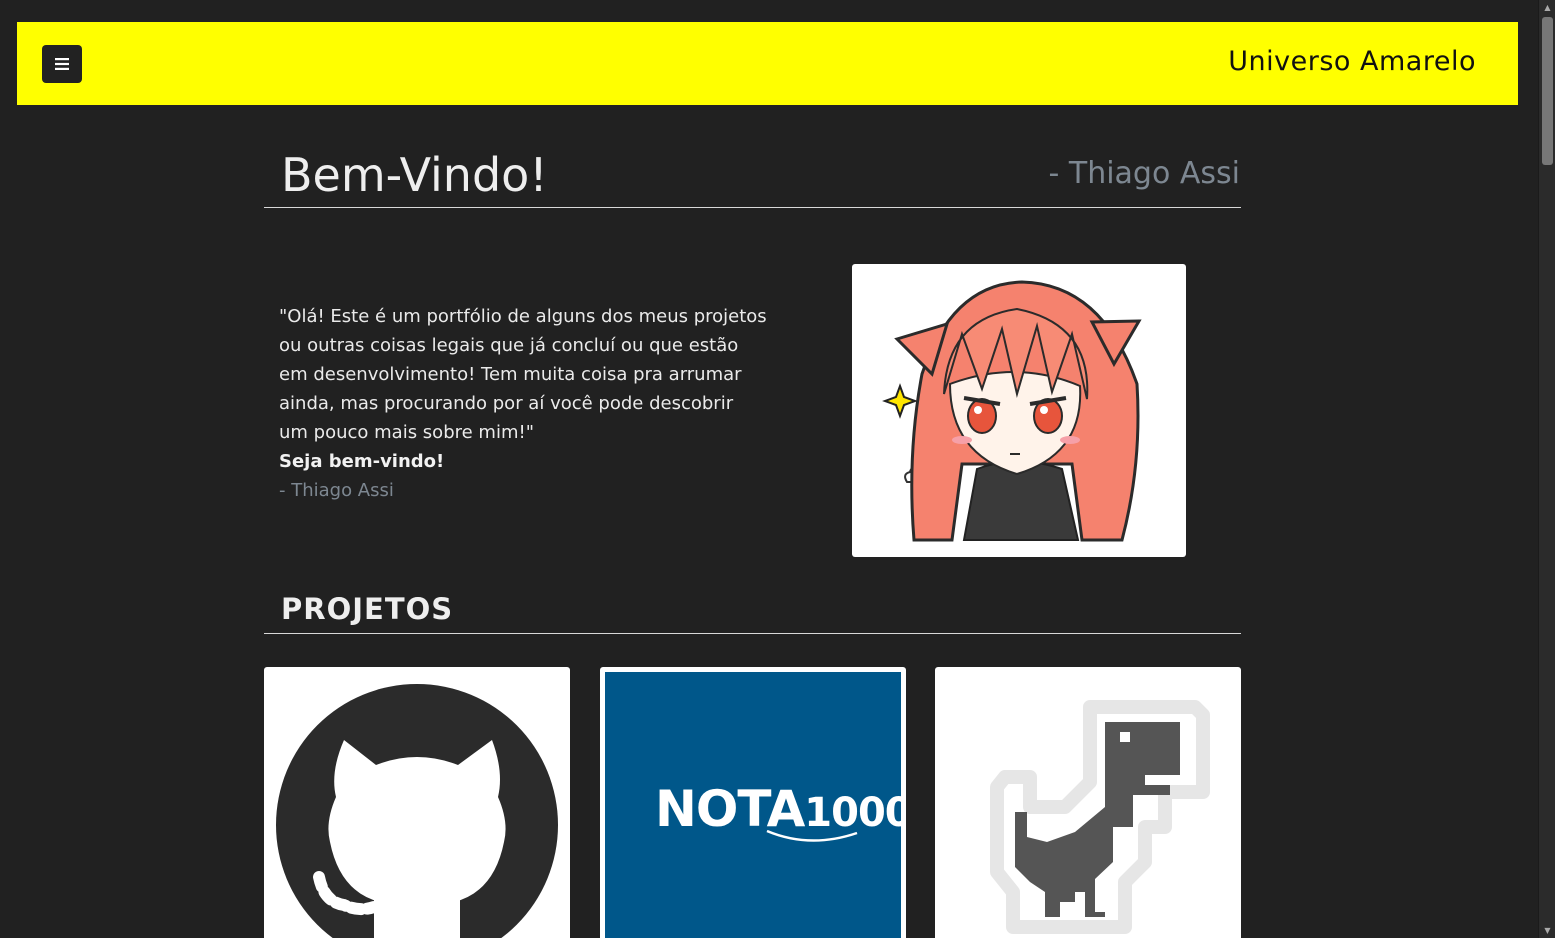  I want to click on hamburger-icon, so click(62, 64).